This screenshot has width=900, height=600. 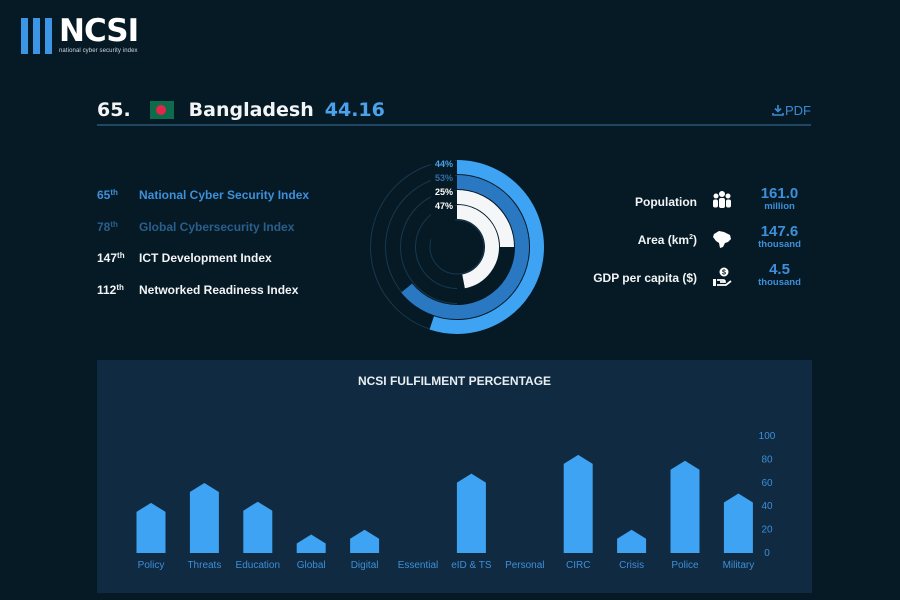 I want to click on radial-ring-label: 44%, so click(x=444, y=164).